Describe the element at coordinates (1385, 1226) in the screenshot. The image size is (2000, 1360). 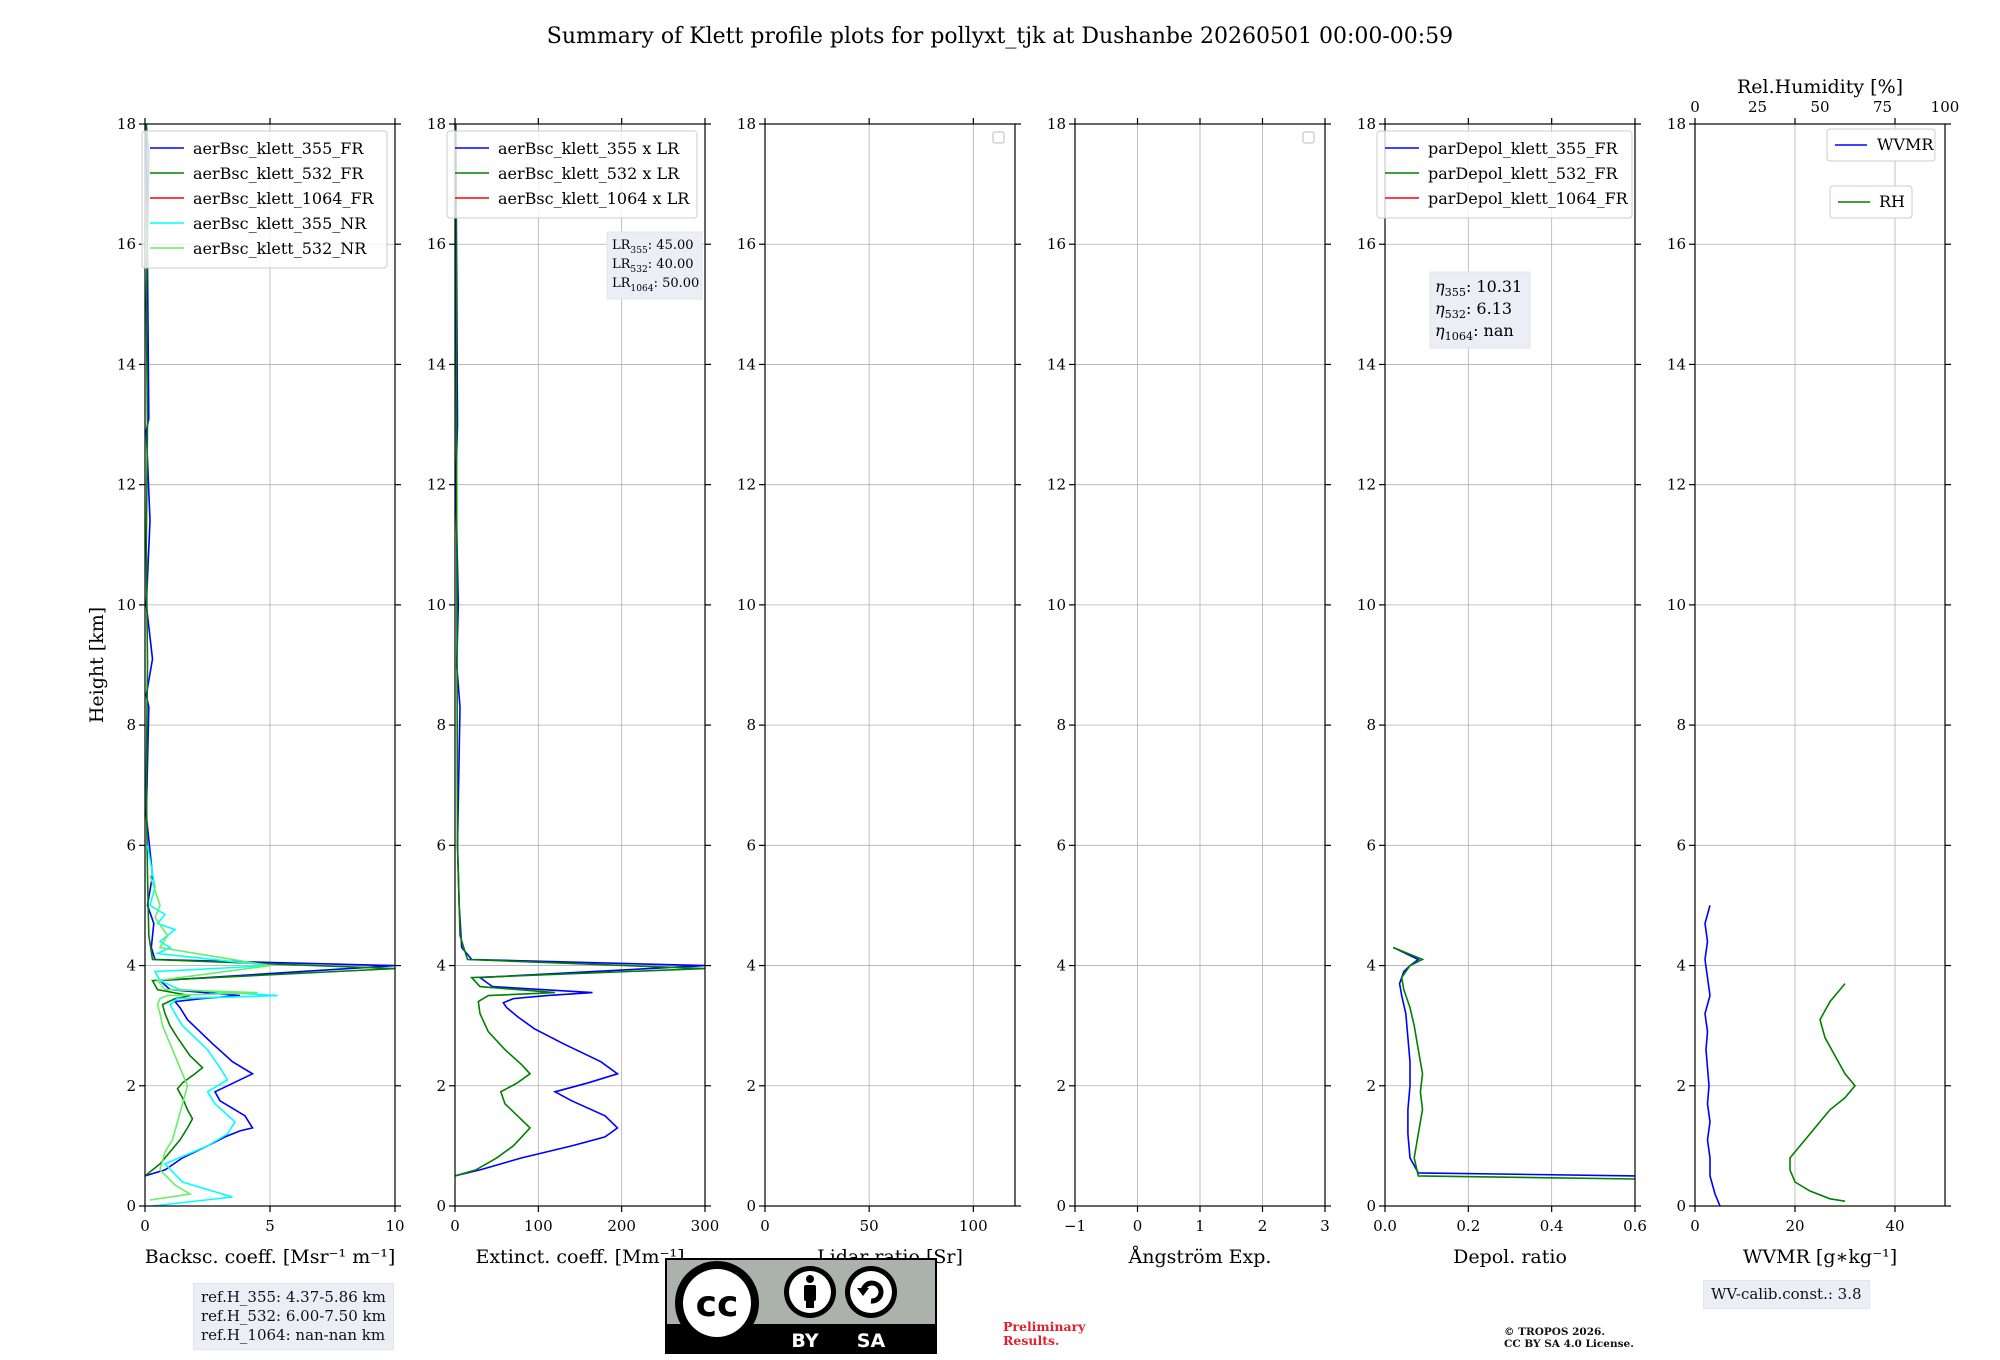
I see `x-tick-label: 0.0` at that location.